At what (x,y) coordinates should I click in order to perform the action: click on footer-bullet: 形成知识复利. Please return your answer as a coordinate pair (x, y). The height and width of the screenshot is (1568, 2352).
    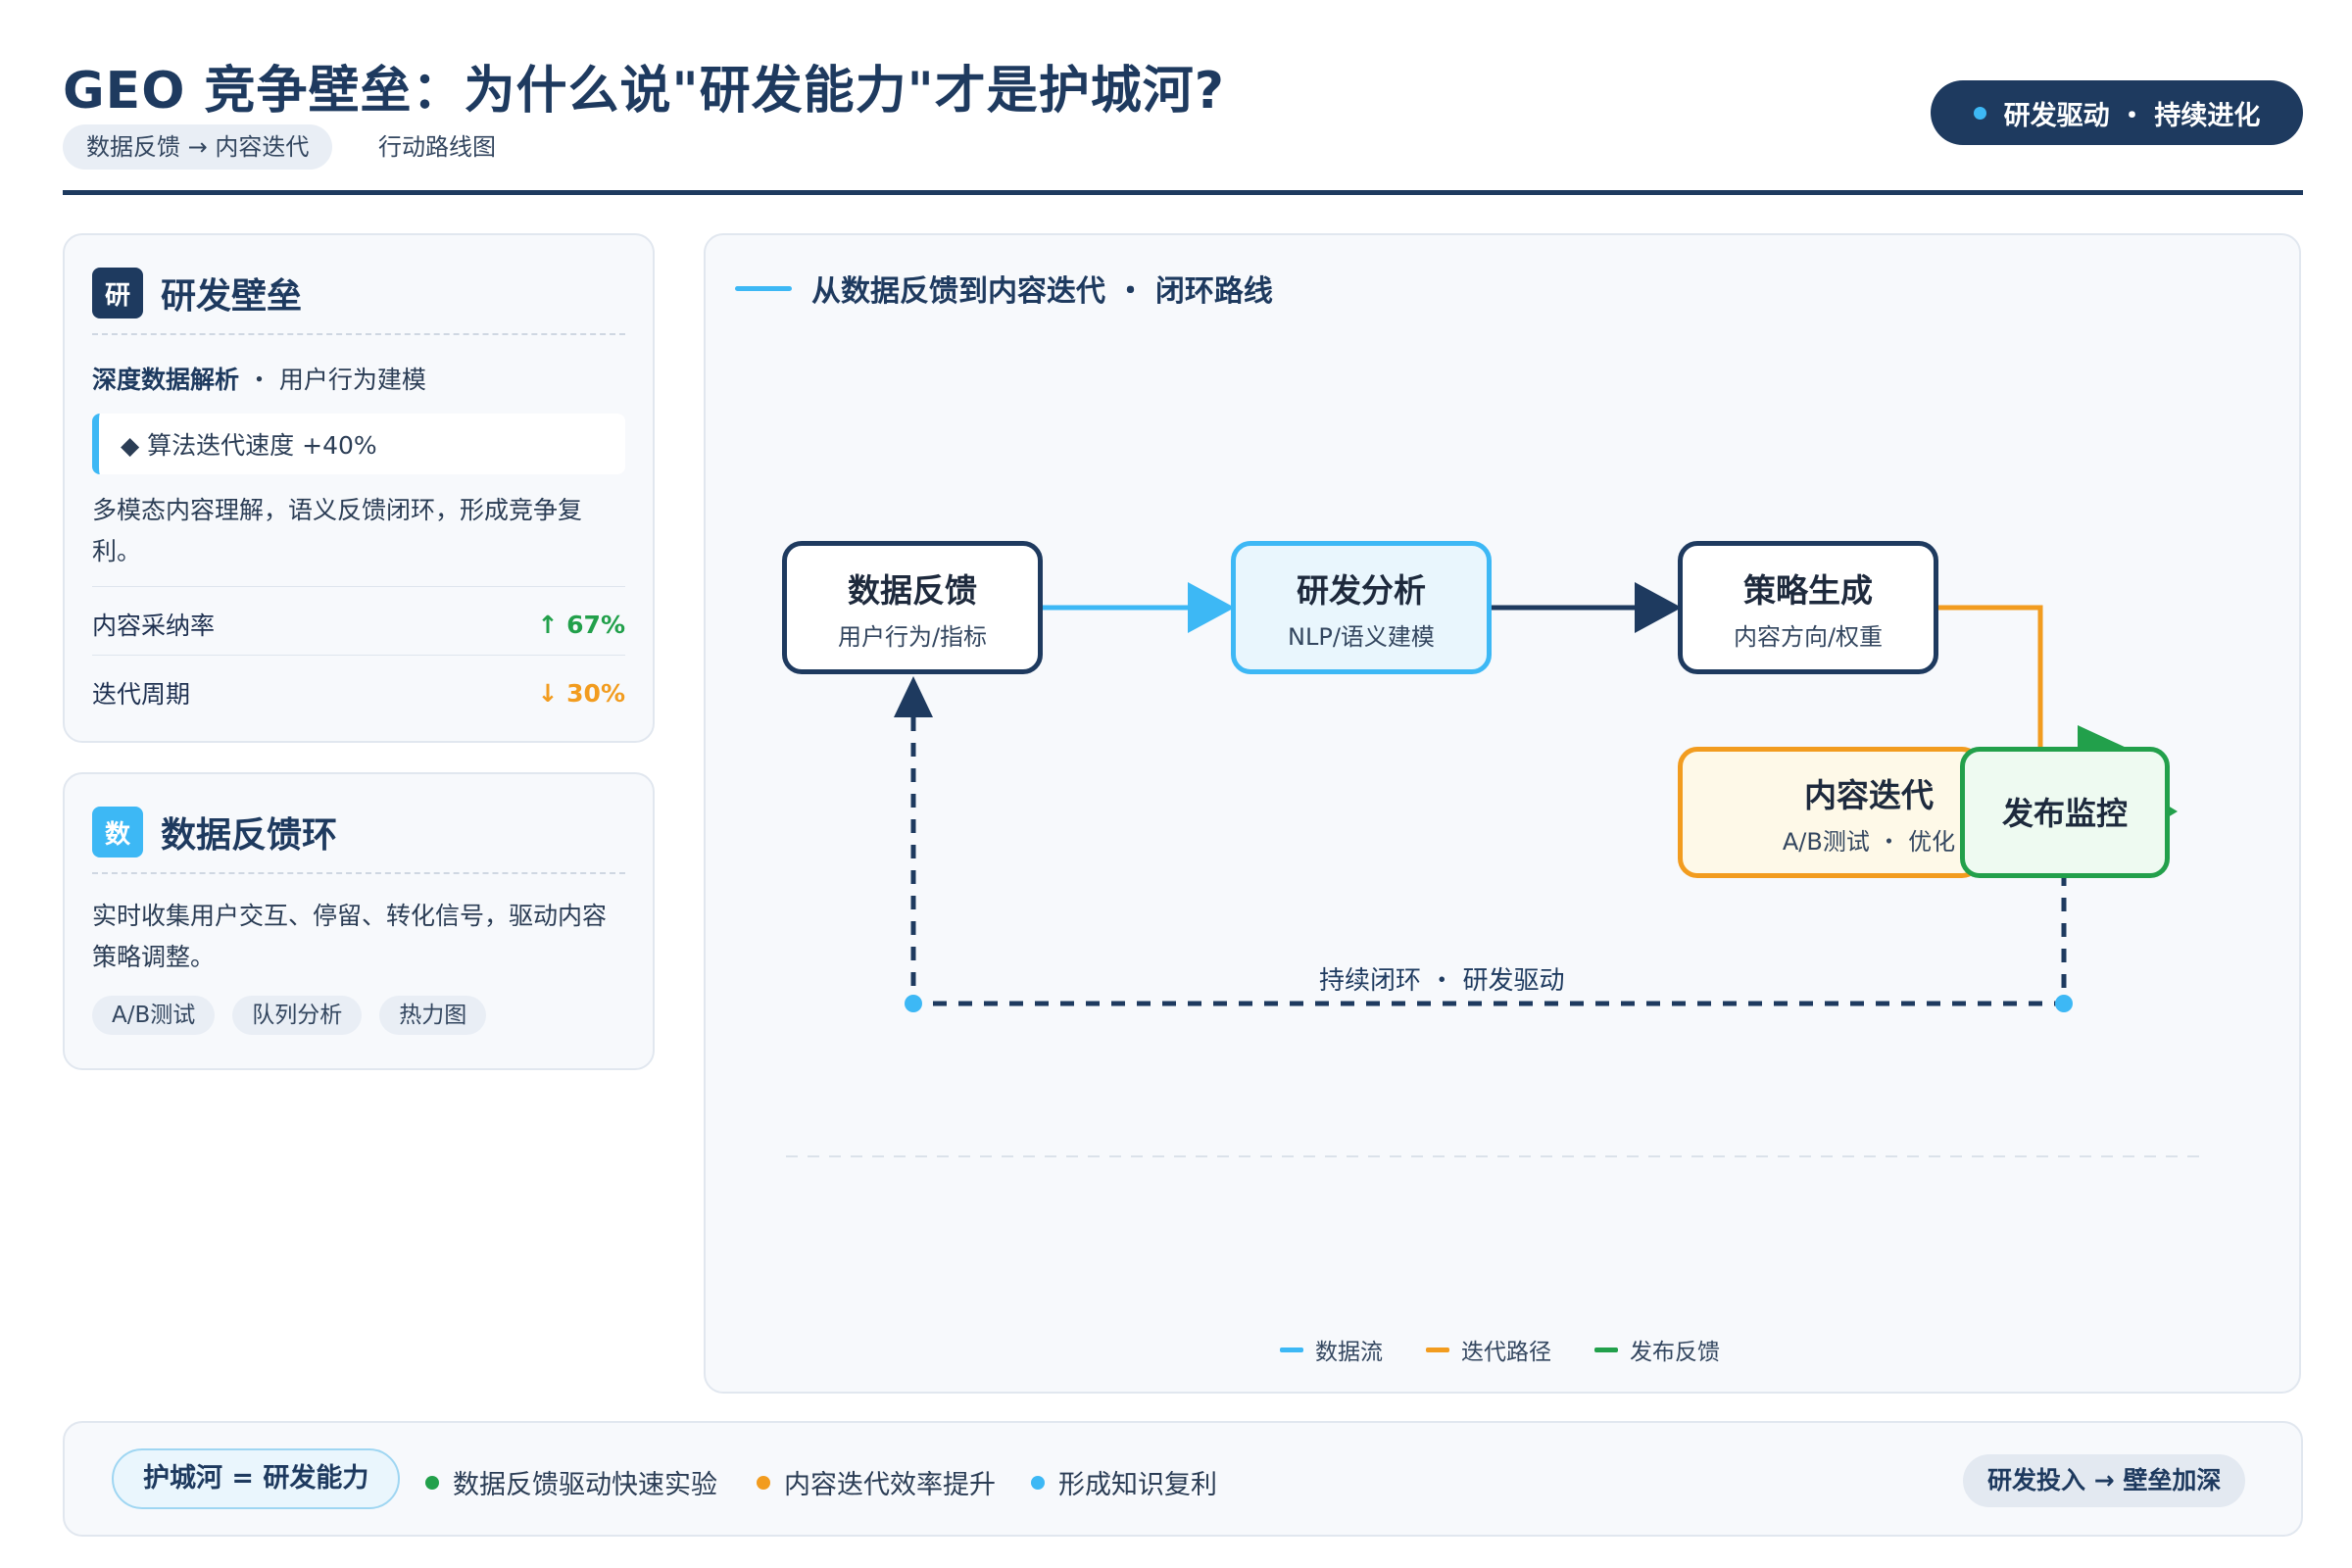
    Looking at the image, I should click on (1124, 1482).